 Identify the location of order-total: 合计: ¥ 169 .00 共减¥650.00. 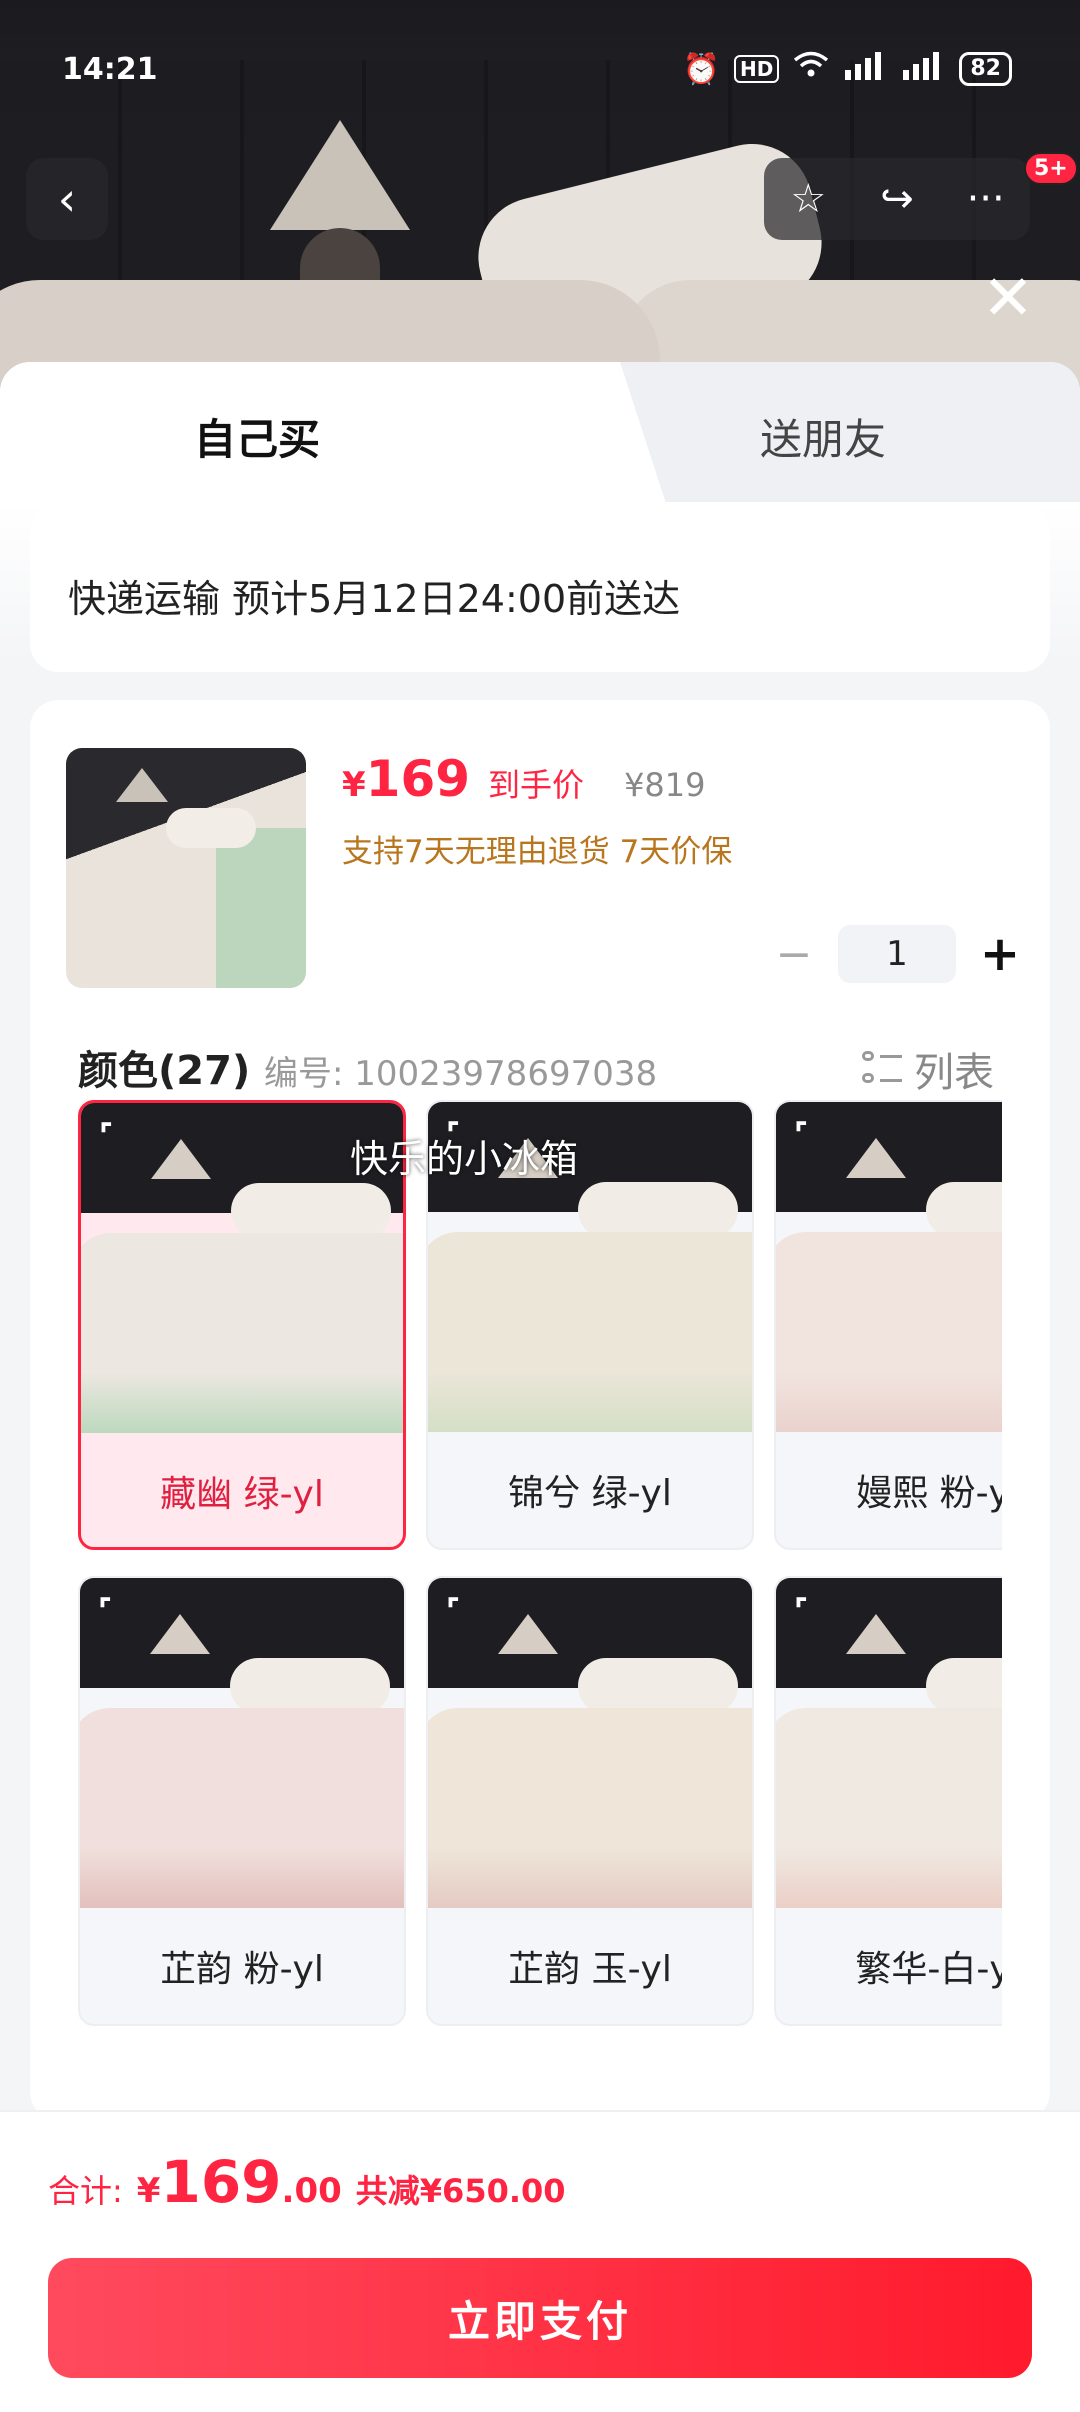
(307, 2182).